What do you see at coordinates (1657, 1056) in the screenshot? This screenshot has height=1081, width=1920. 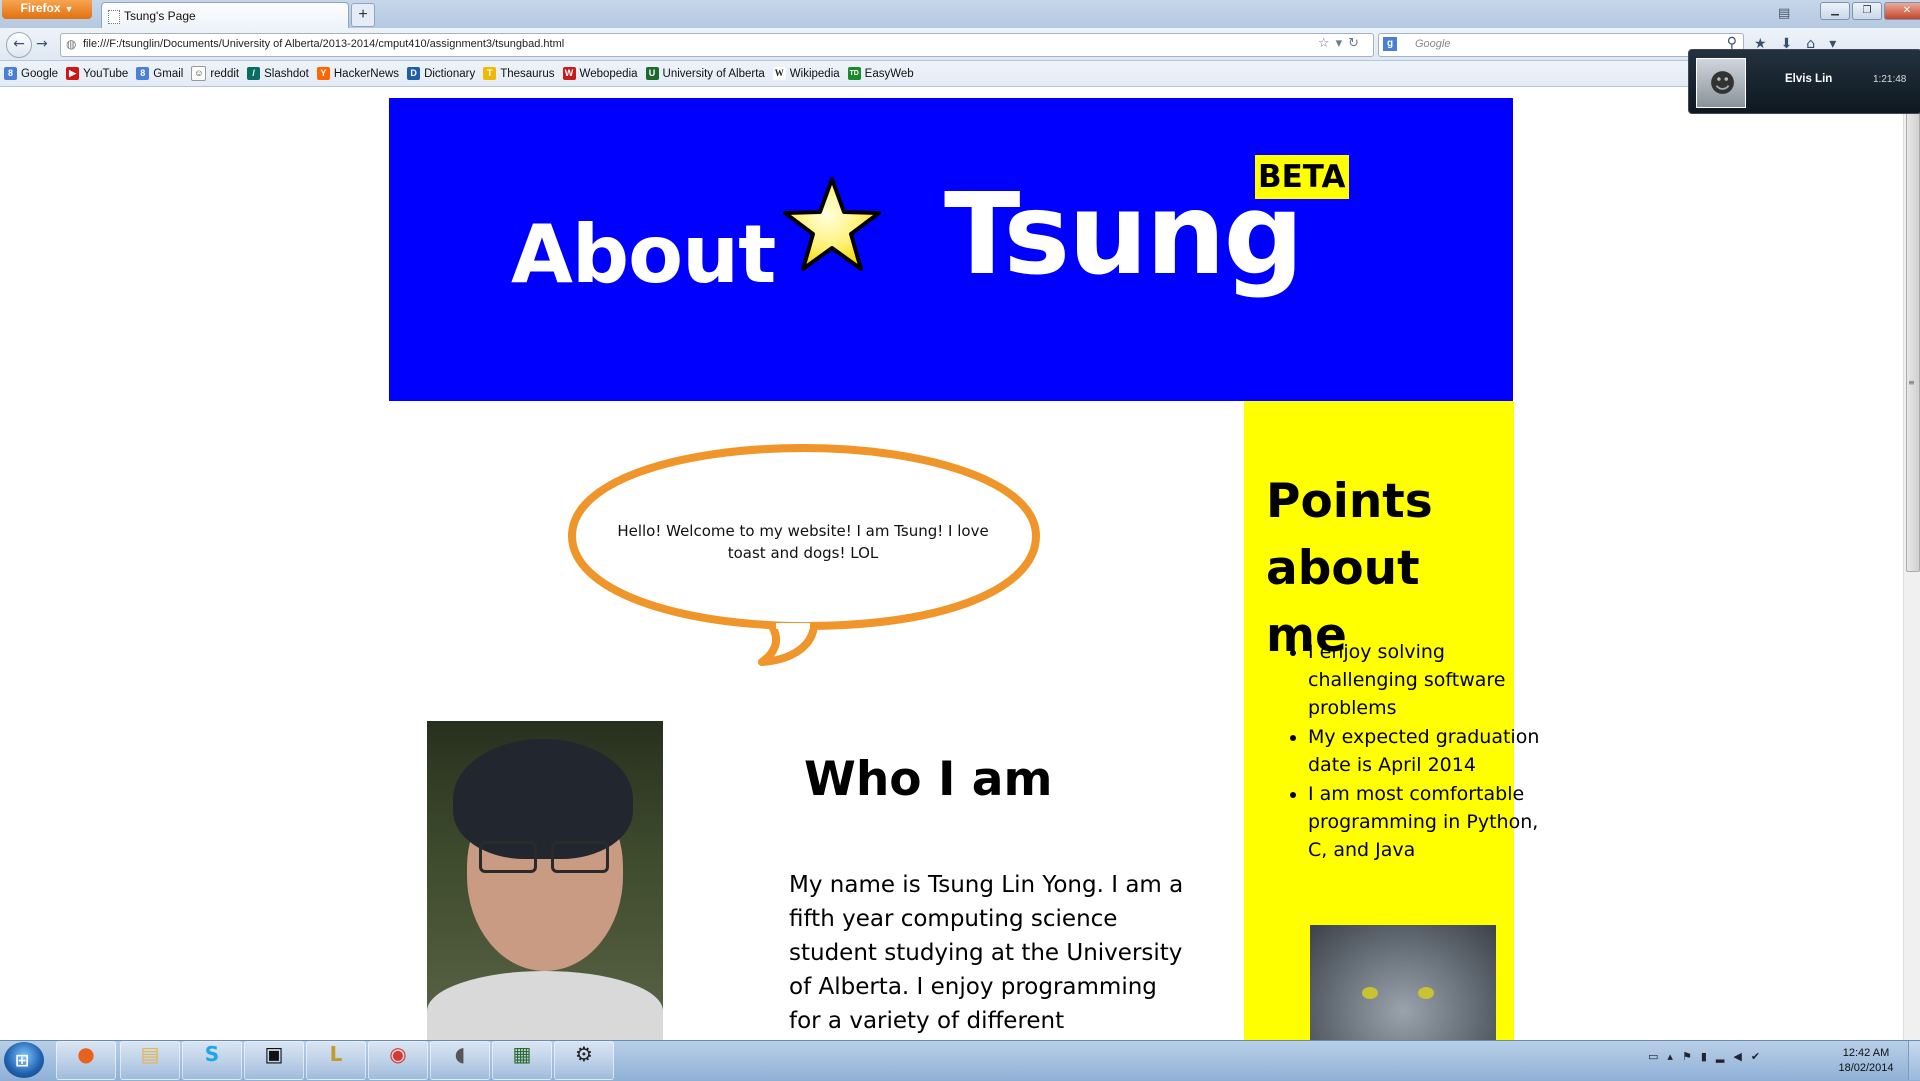 I see `keyboard-icon: ▭` at bounding box center [1657, 1056].